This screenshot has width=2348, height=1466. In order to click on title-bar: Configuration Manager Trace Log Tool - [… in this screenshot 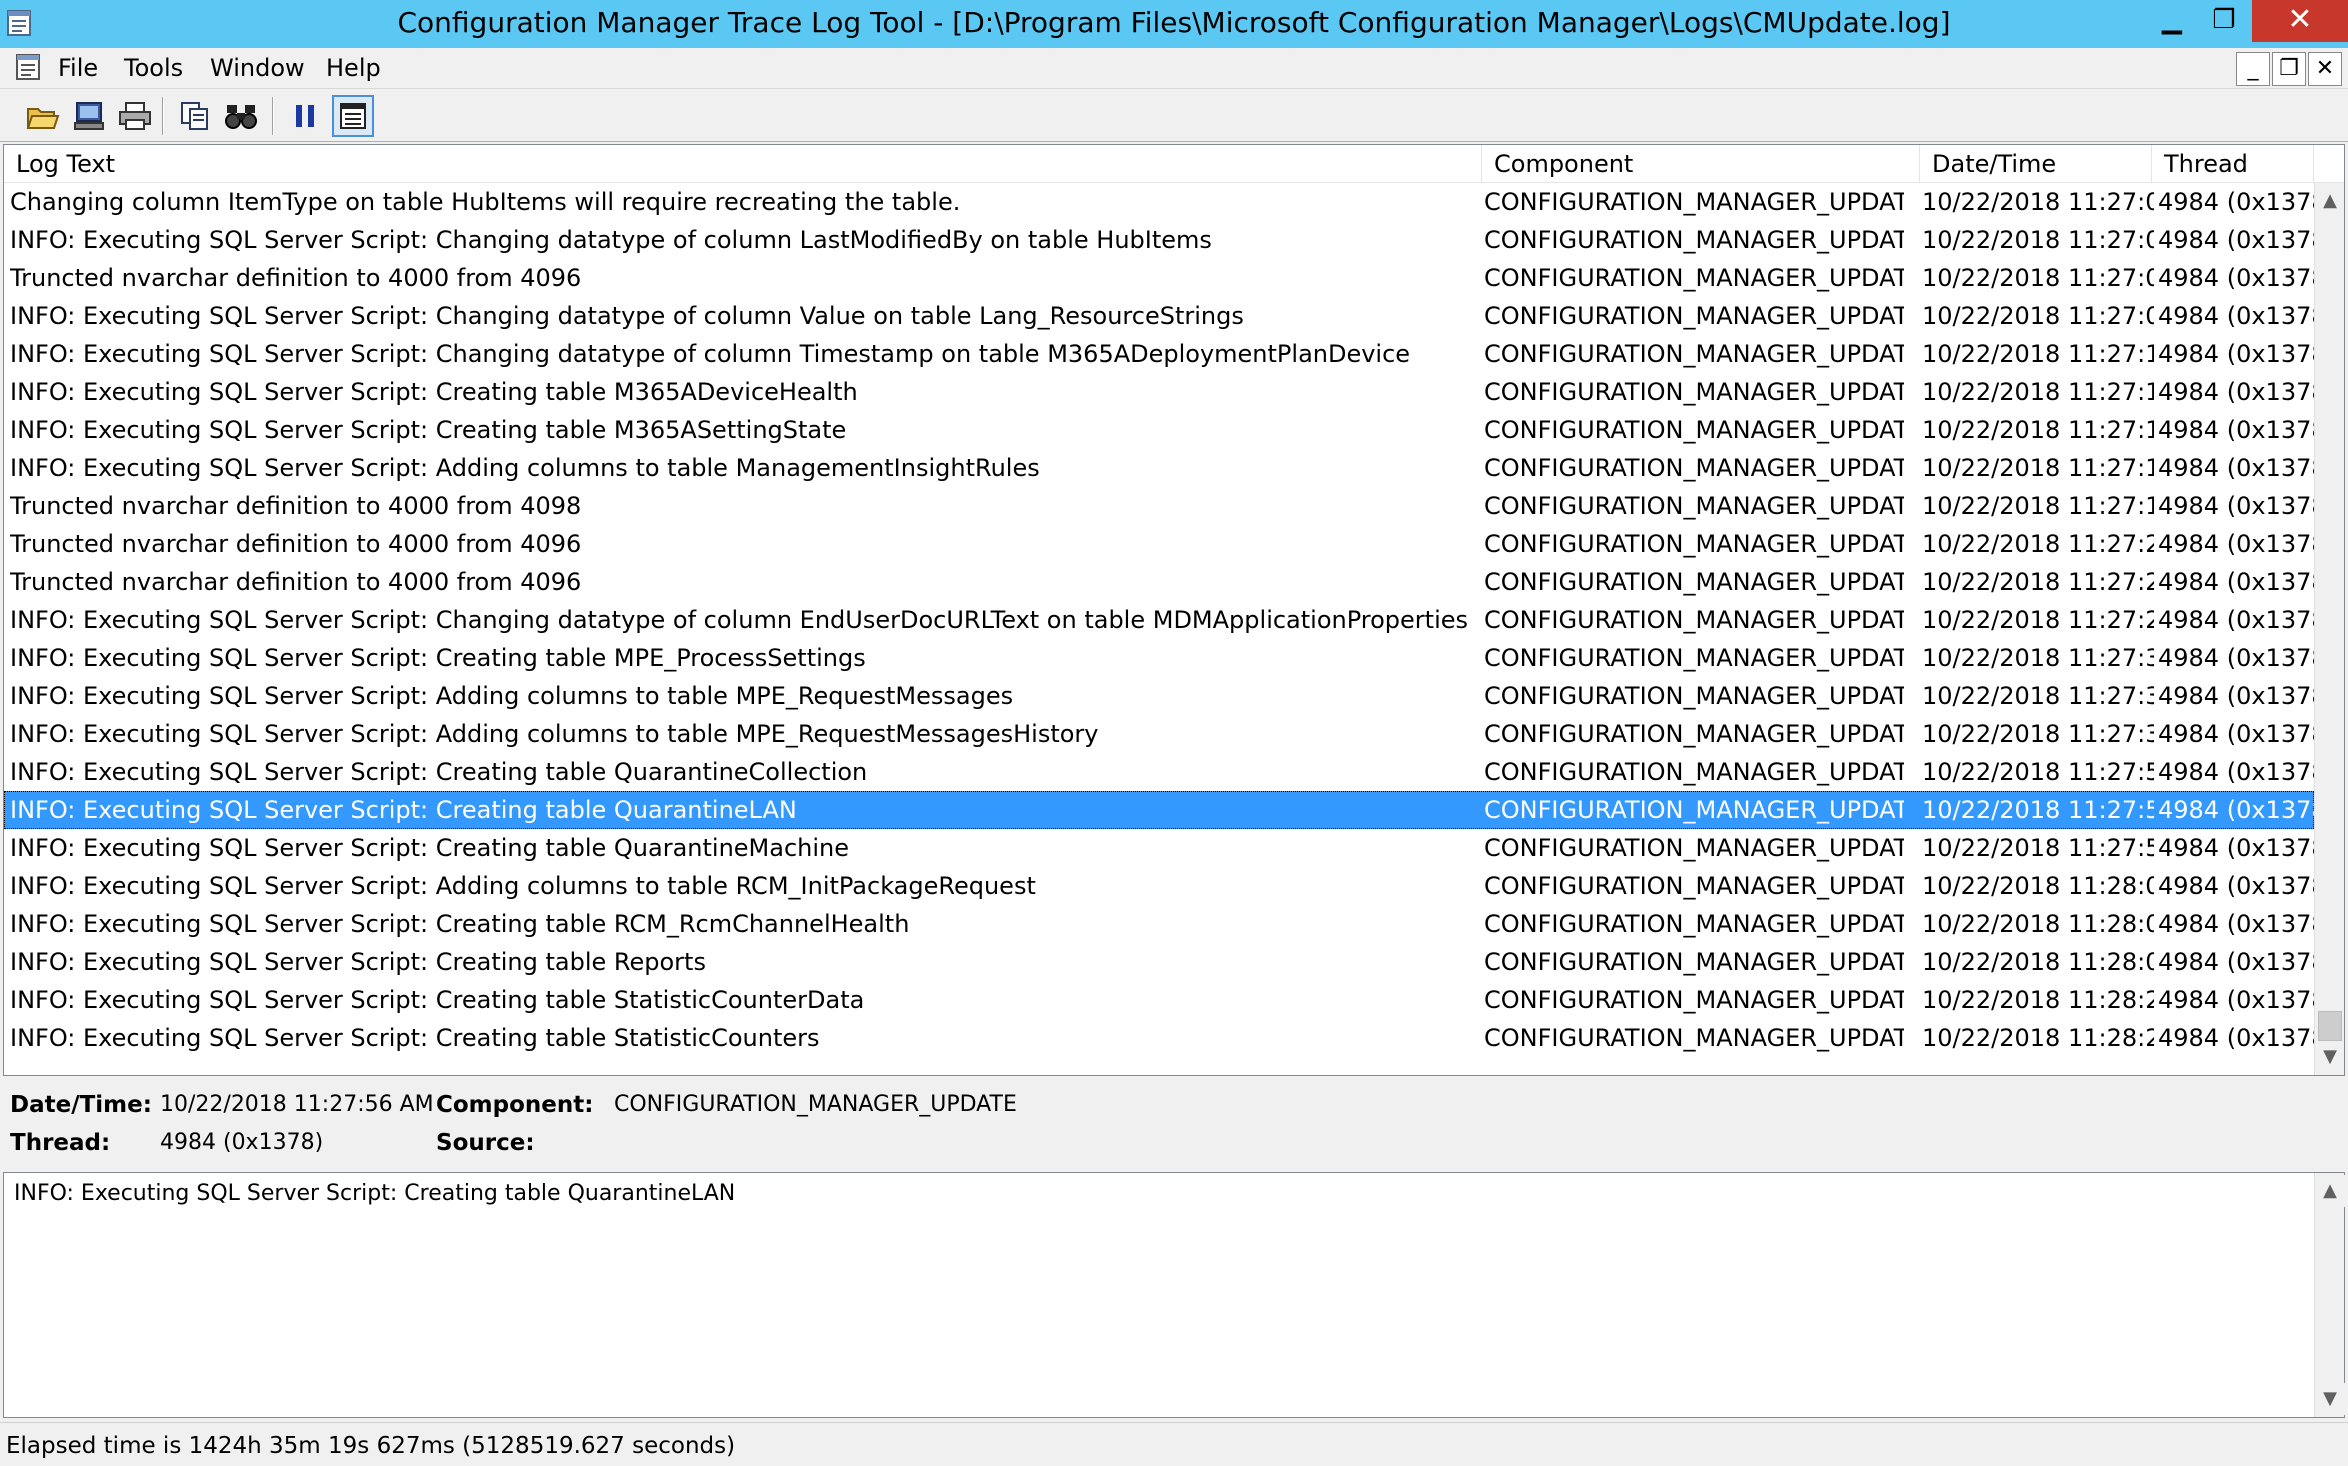, I will do `click(1174, 24)`.